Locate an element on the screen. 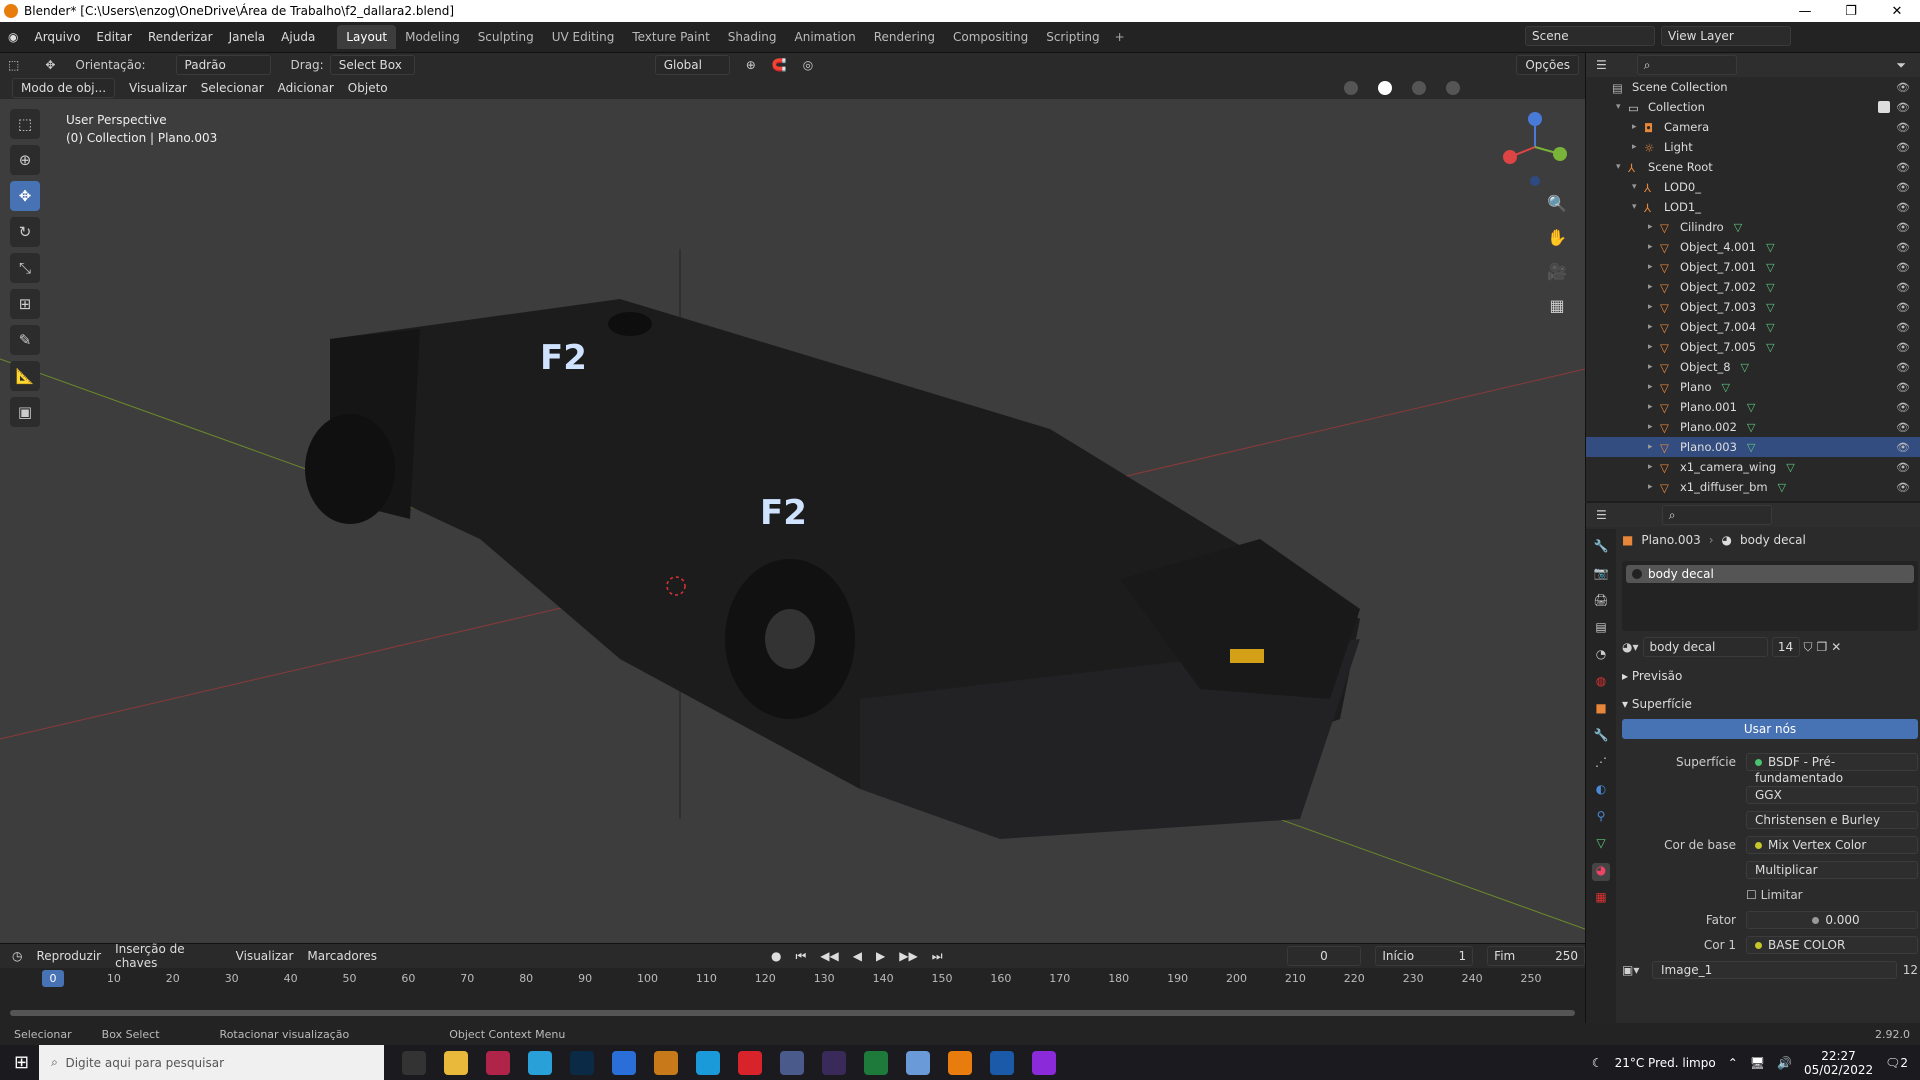 This screenshot has height=1080, width=1920. blender-menu-icon: ◉ is located at coordinates (13, 37).